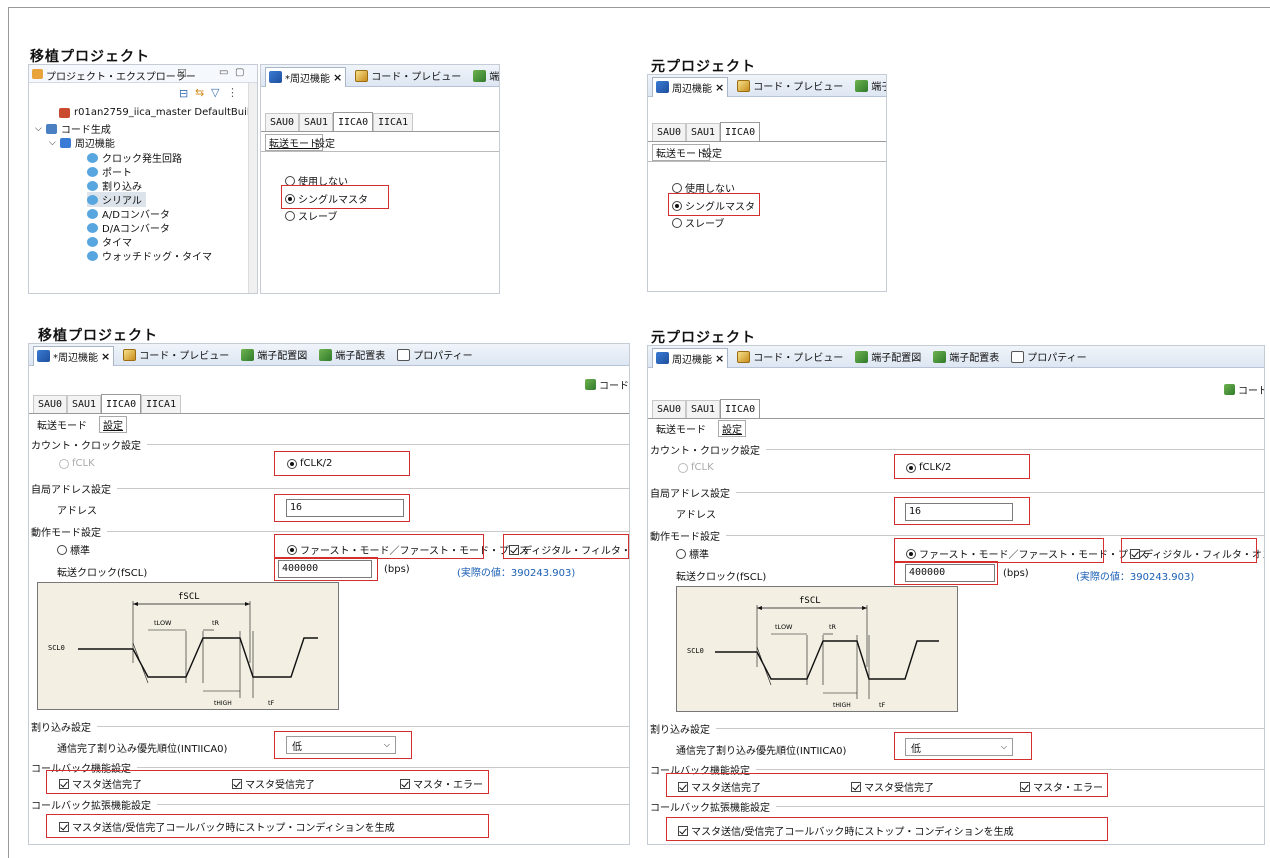  Describe the element at coordinates (134, 157) in the screenshot. I see `tree-item: クロック発生回路` at that location.